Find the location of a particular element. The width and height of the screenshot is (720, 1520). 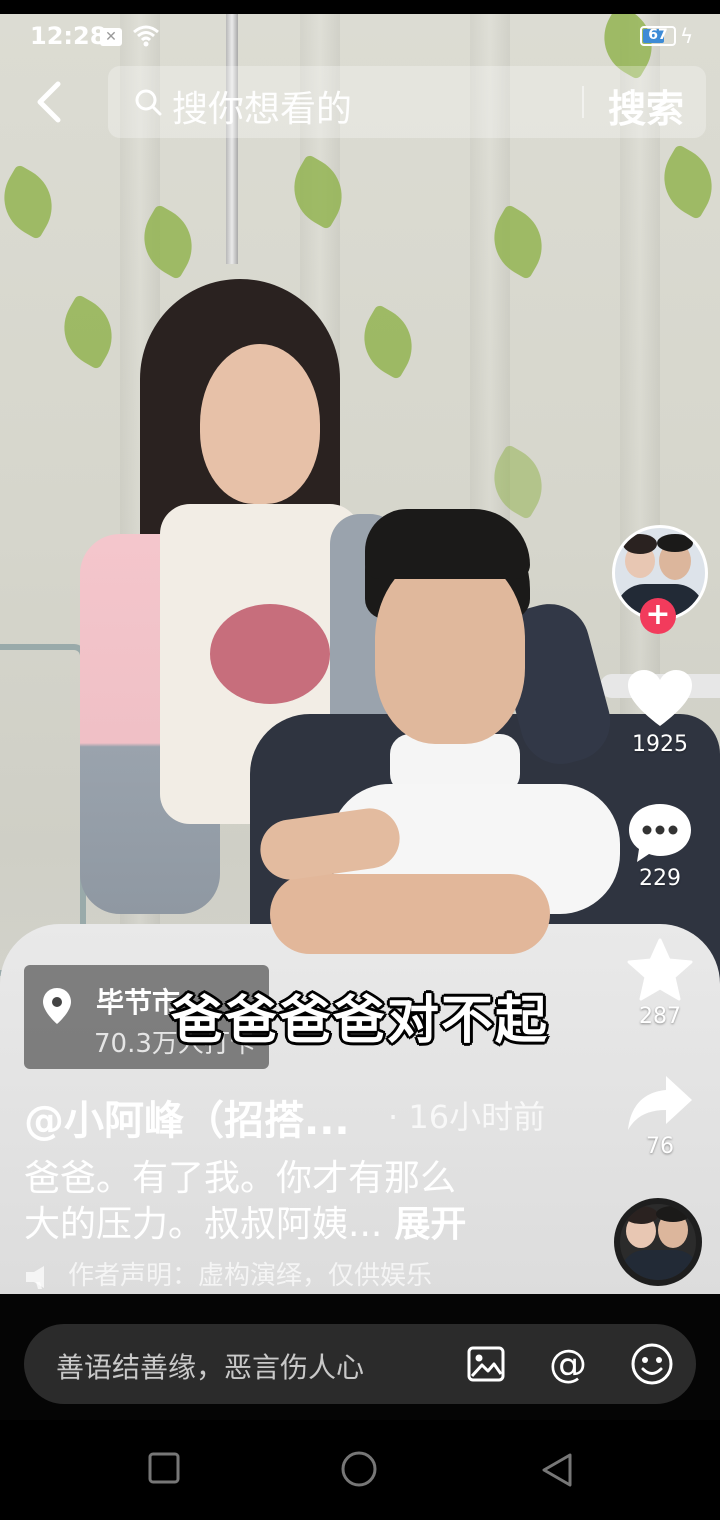

music-disc is located at coordinates (658, 1242).